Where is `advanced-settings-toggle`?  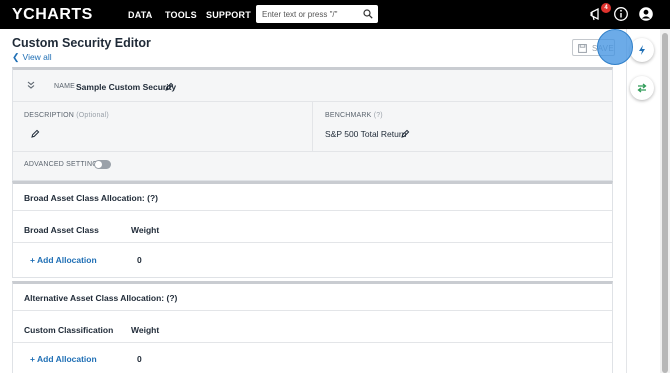
advanced-settings-toggle is located at coordinates (102, 164).